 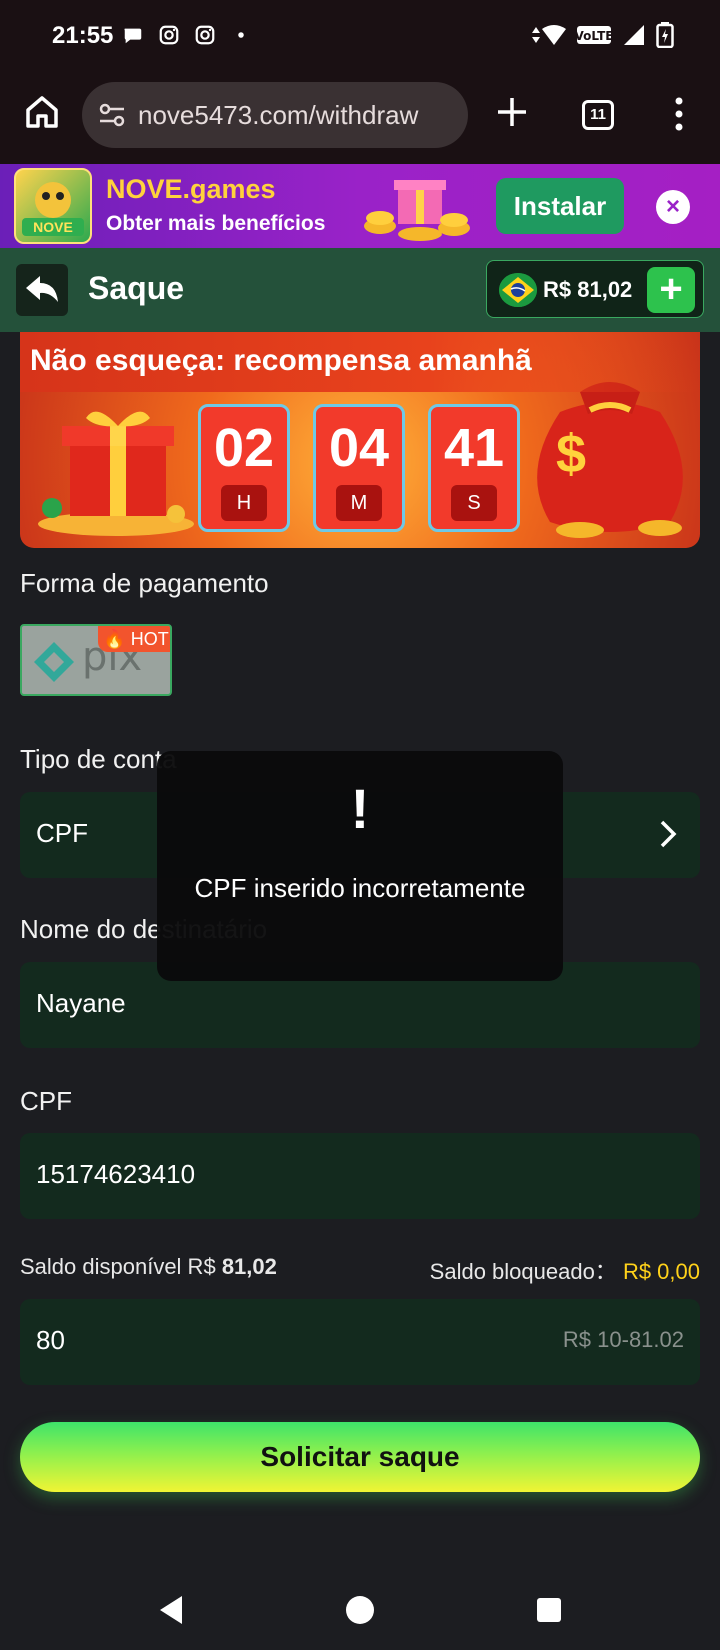 What do you see at coordinates (133, 36) in the screenshot?
I see `chat-icon` at bounding box center [133, 36].